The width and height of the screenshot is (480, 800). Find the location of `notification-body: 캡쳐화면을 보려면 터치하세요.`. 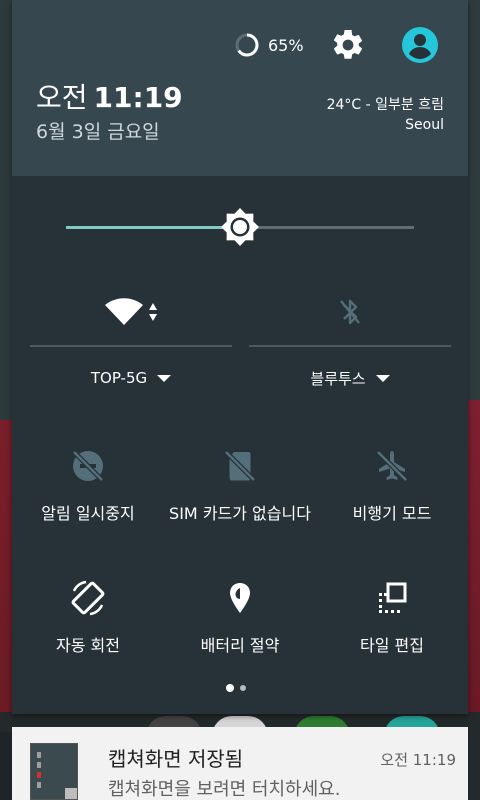

notification-body: 캡쳐화면을 보려면 터치하세요. is located at coordinates (224, 789).